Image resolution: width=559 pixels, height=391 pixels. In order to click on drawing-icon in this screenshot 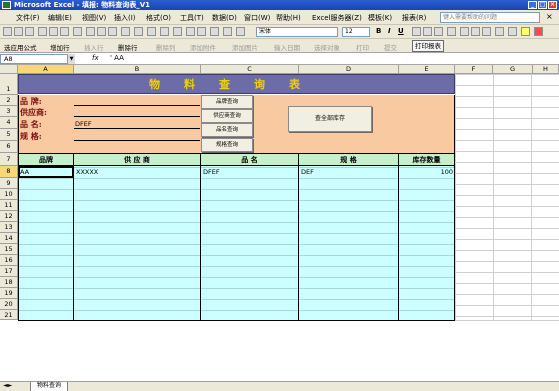, I will do `click(227, 31)`.